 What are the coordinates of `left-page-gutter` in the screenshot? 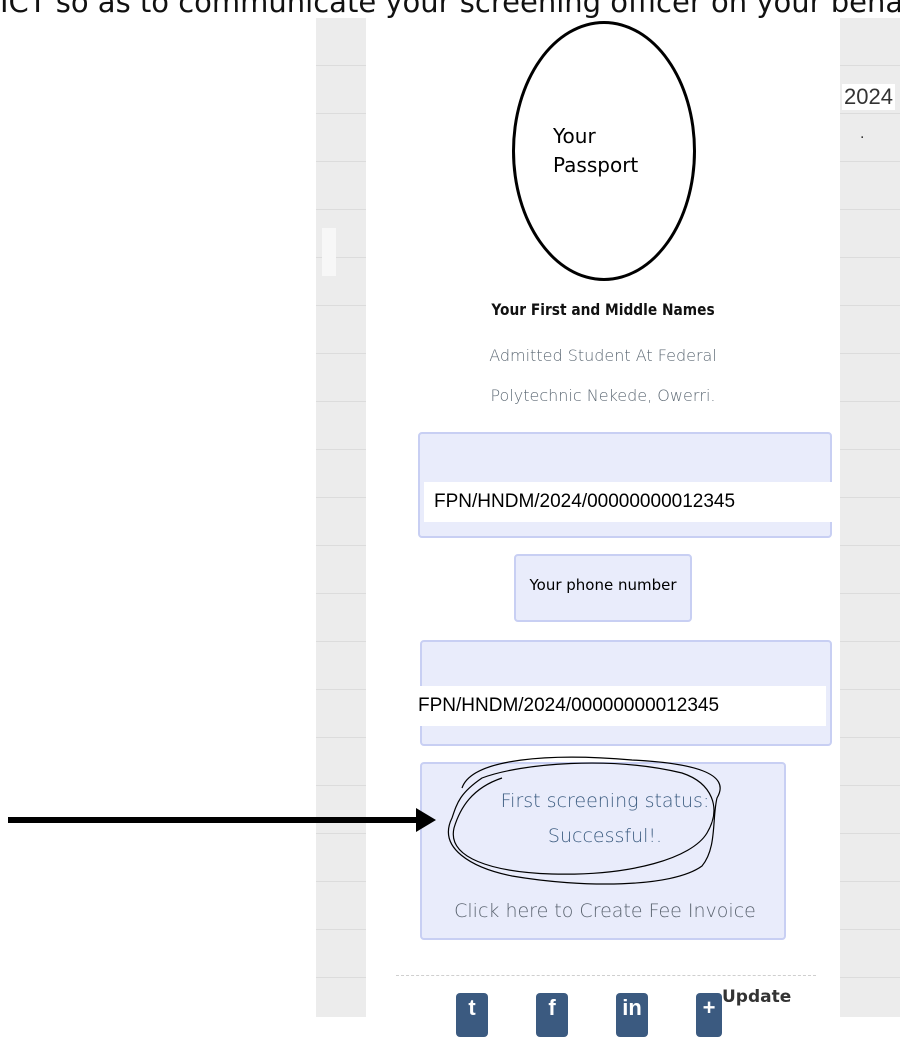 It's located at (341, 517).